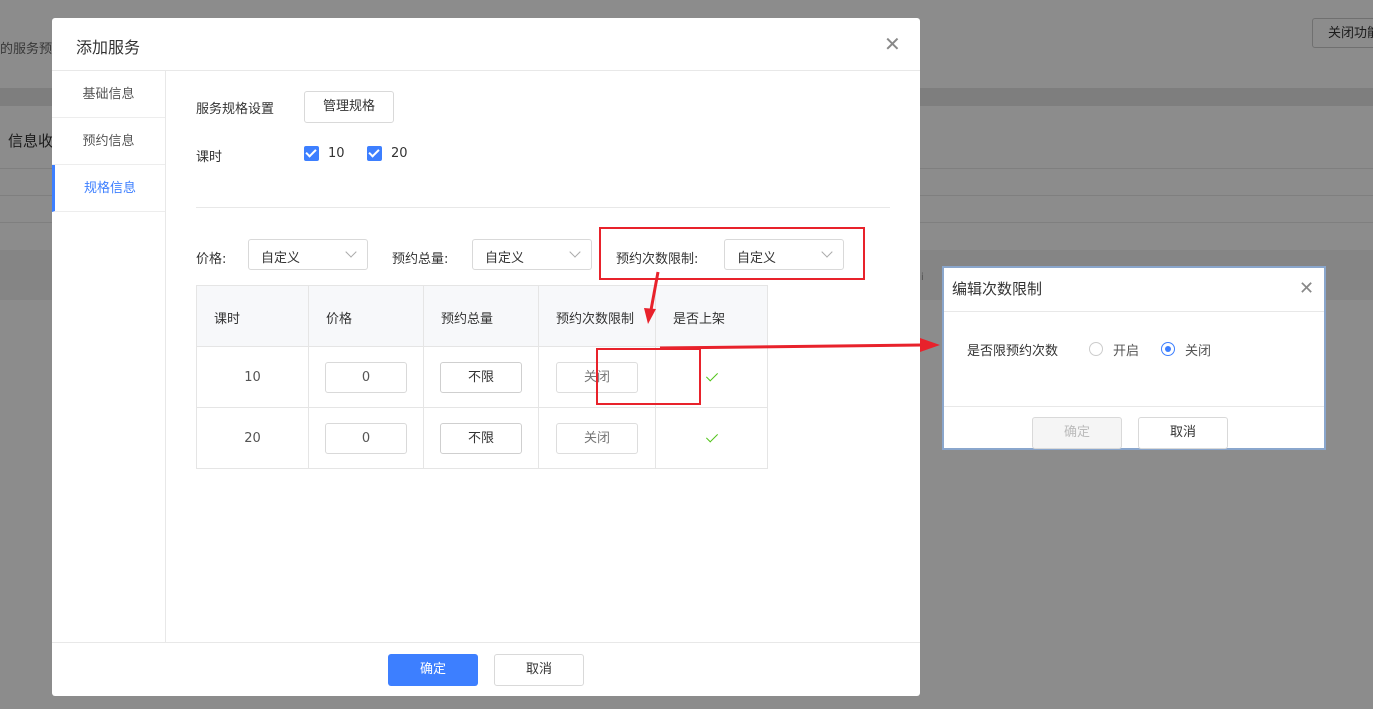  I want to click on radio-disable, so click(1168, 349).